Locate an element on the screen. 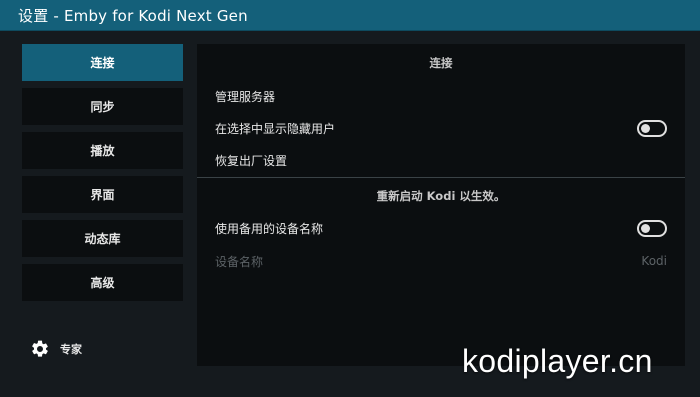  title-bar: 设置 - Emby for Kodi Next Gen is located at coordinates (350, 15).